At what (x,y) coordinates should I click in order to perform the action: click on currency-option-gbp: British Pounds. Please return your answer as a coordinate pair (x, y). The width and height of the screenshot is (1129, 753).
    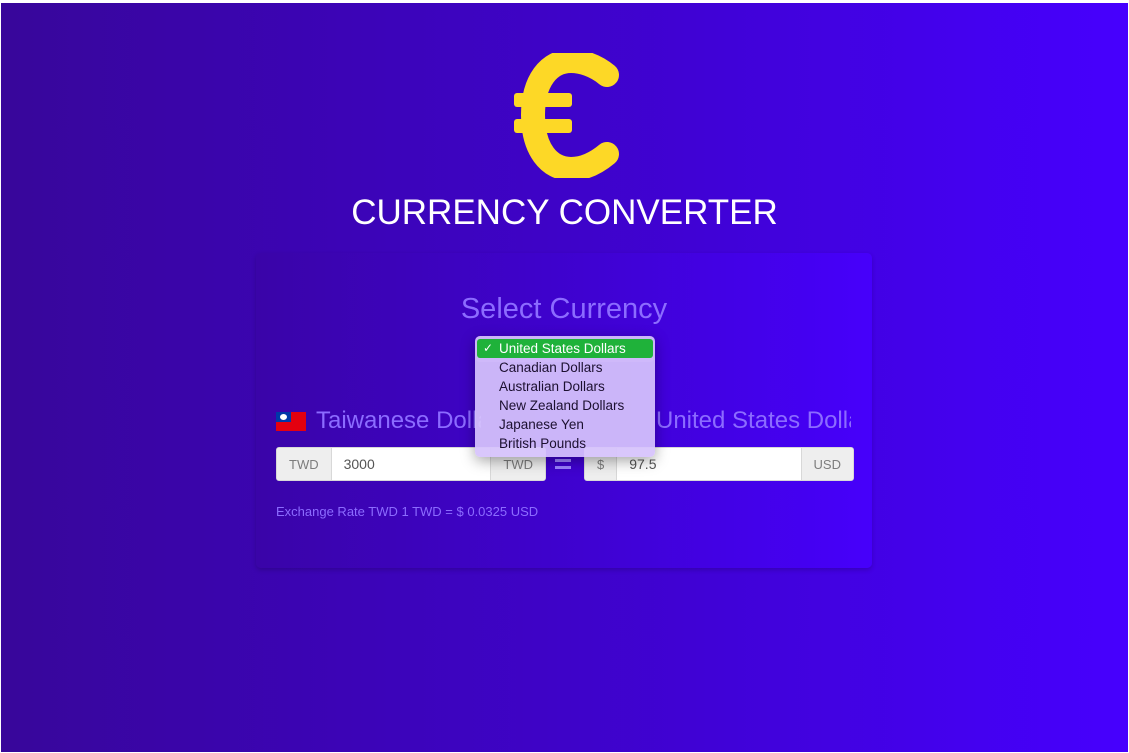
    Looking at the image, I should click on (565, 443).